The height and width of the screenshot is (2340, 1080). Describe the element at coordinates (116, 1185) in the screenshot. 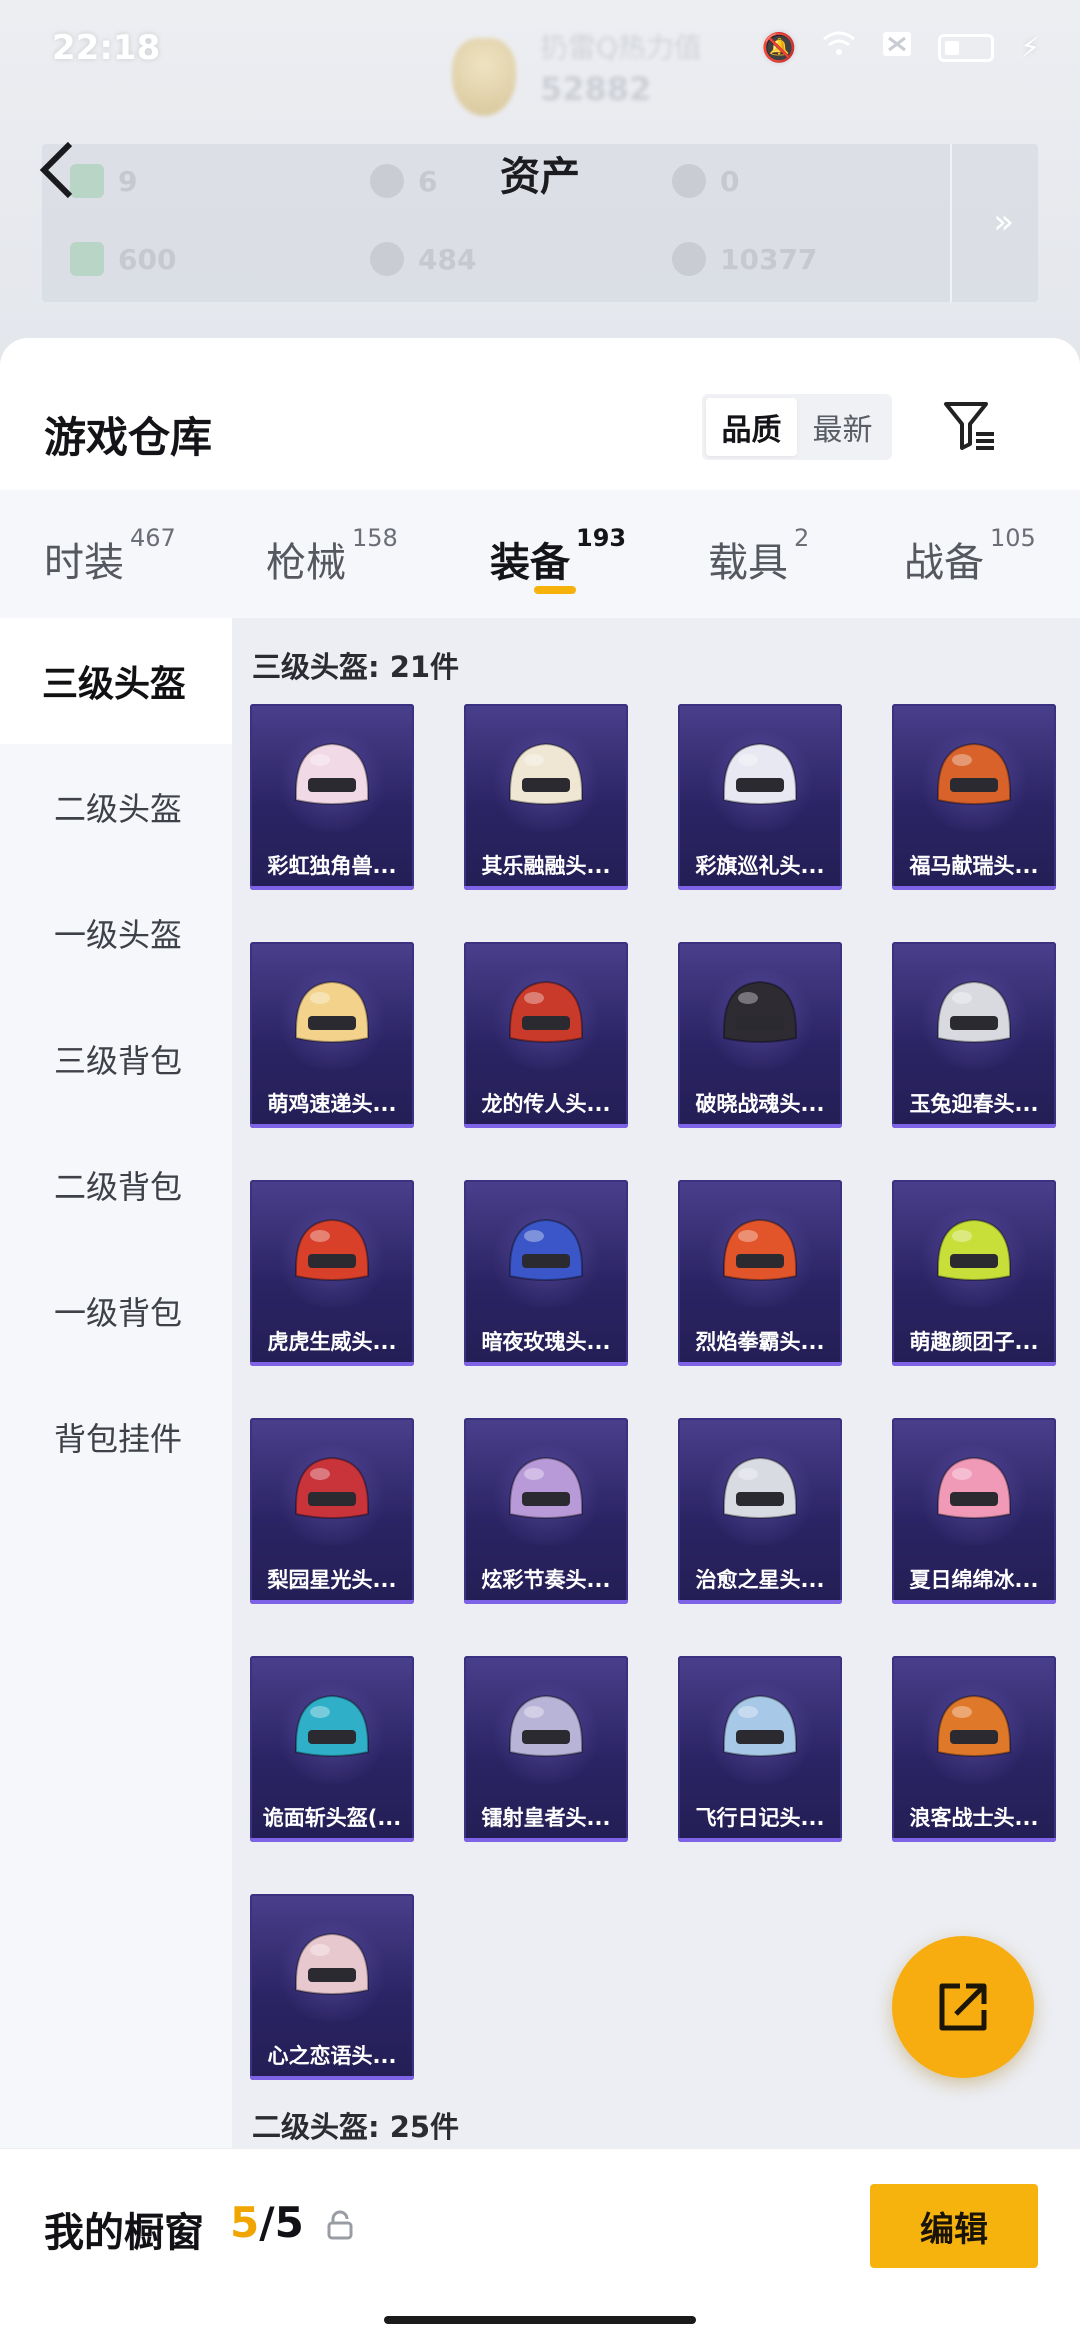

I see `sidebar-item-level2-backpack: 二级背包` at that location.